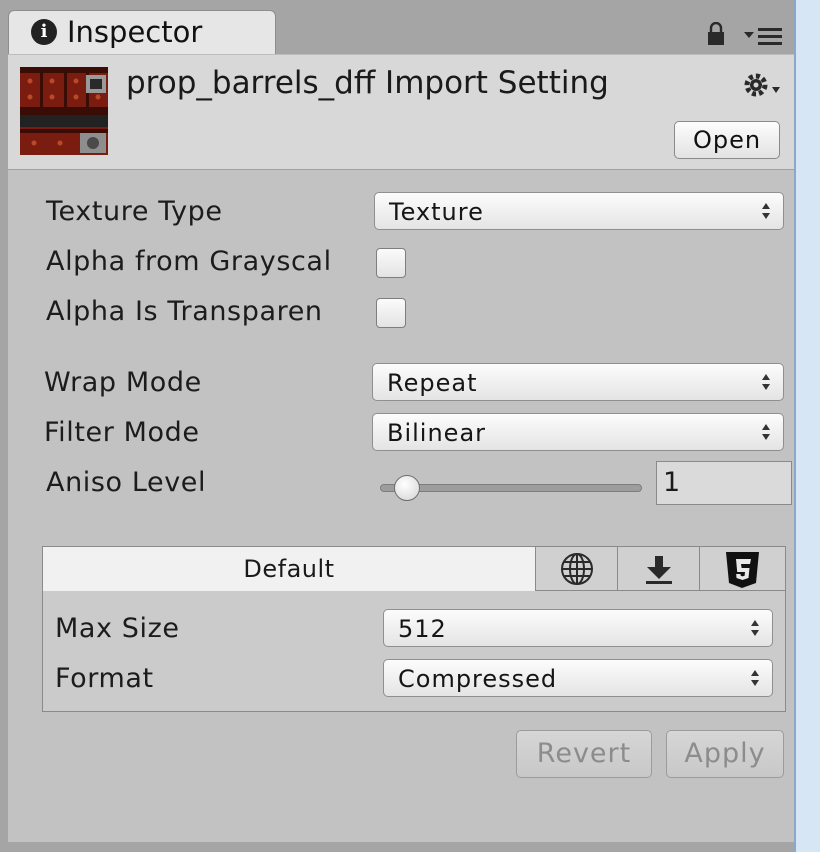  I want to click on wrap-mode-value: Repeat, so click(432, 383).